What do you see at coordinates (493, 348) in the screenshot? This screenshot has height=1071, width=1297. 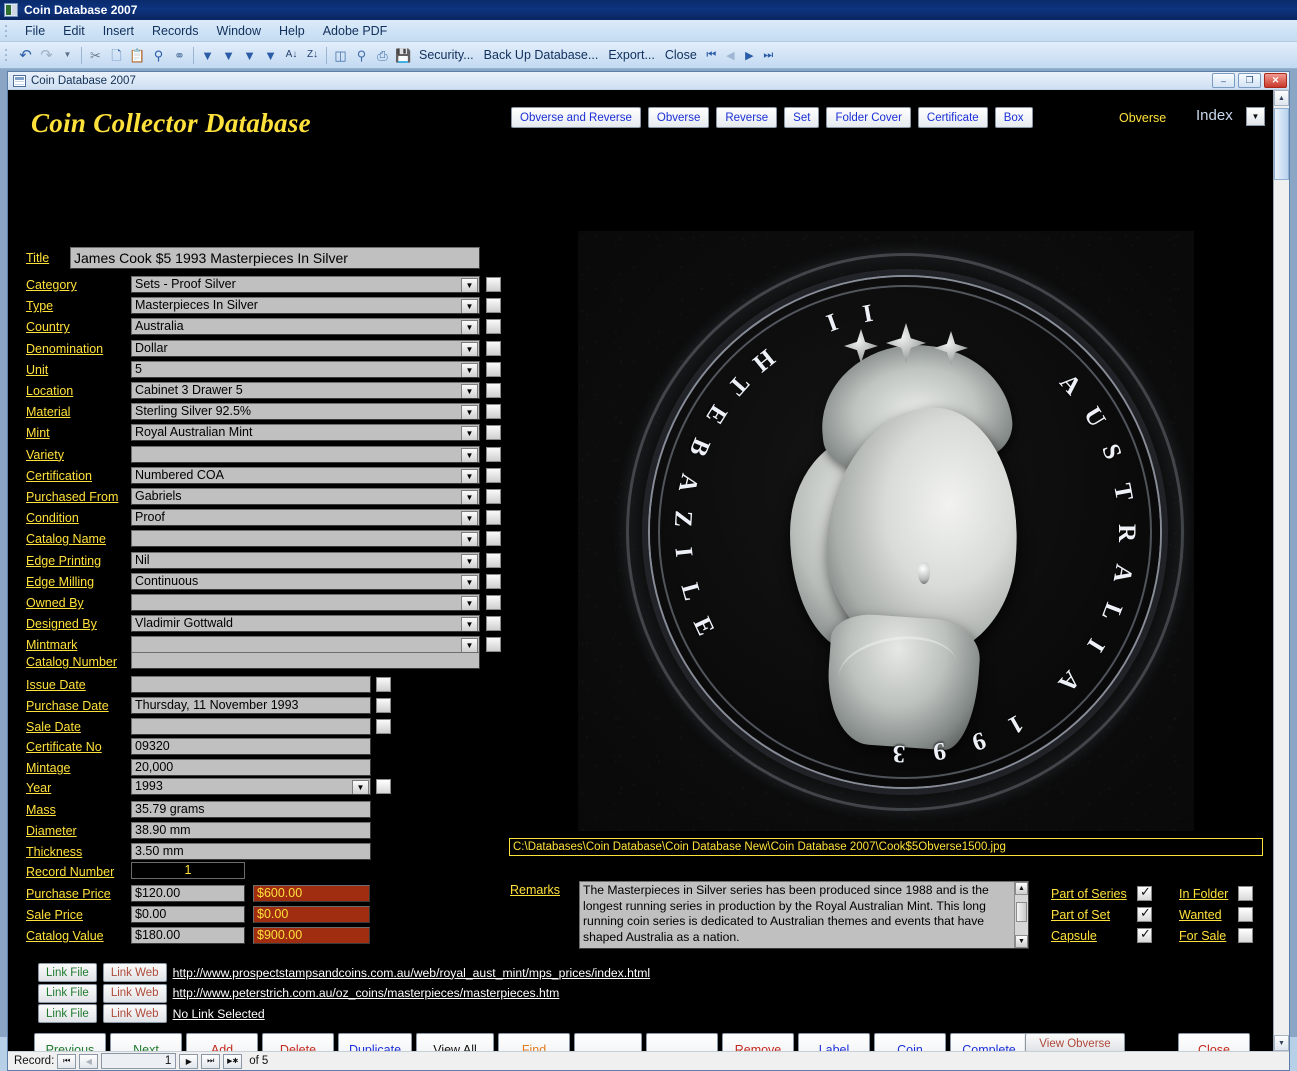 I see `denomination-checkbox` at bounding box center [493, 348].